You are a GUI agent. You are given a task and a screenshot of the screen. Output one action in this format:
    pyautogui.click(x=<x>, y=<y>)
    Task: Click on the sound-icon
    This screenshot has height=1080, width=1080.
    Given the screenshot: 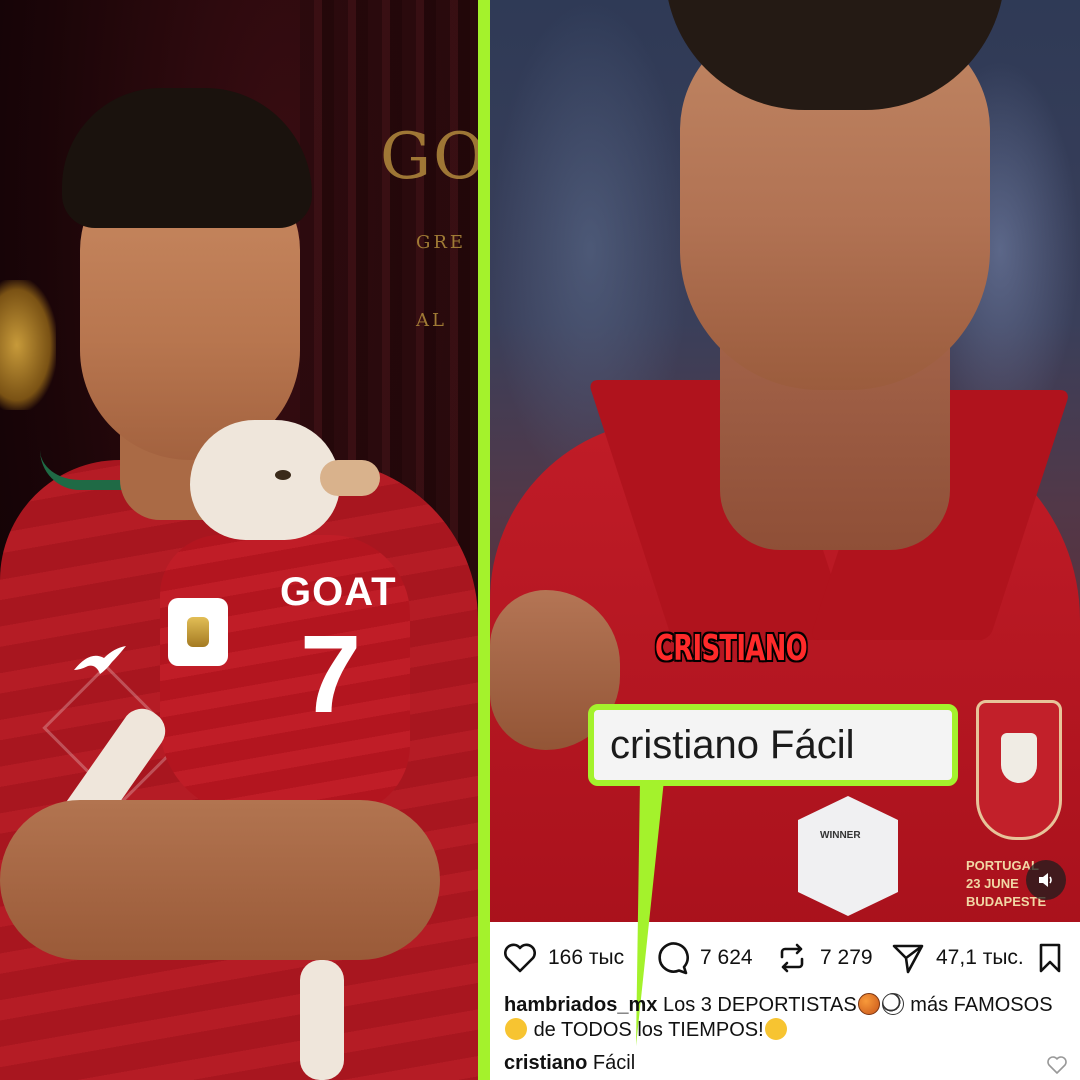 What is the action you would take?
    pyautogui.click(x=1045, y=880)
    